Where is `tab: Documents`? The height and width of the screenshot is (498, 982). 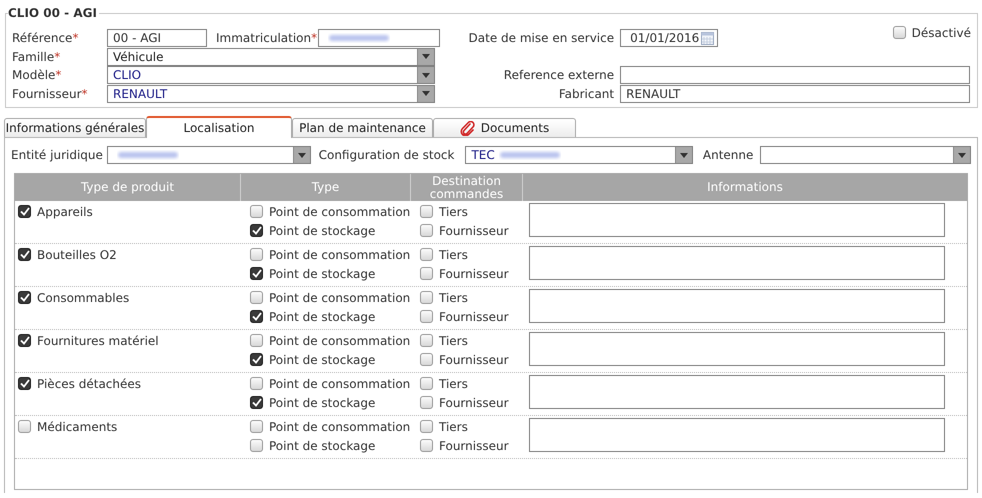
tab: Documents is located at coordinates (504, 127).